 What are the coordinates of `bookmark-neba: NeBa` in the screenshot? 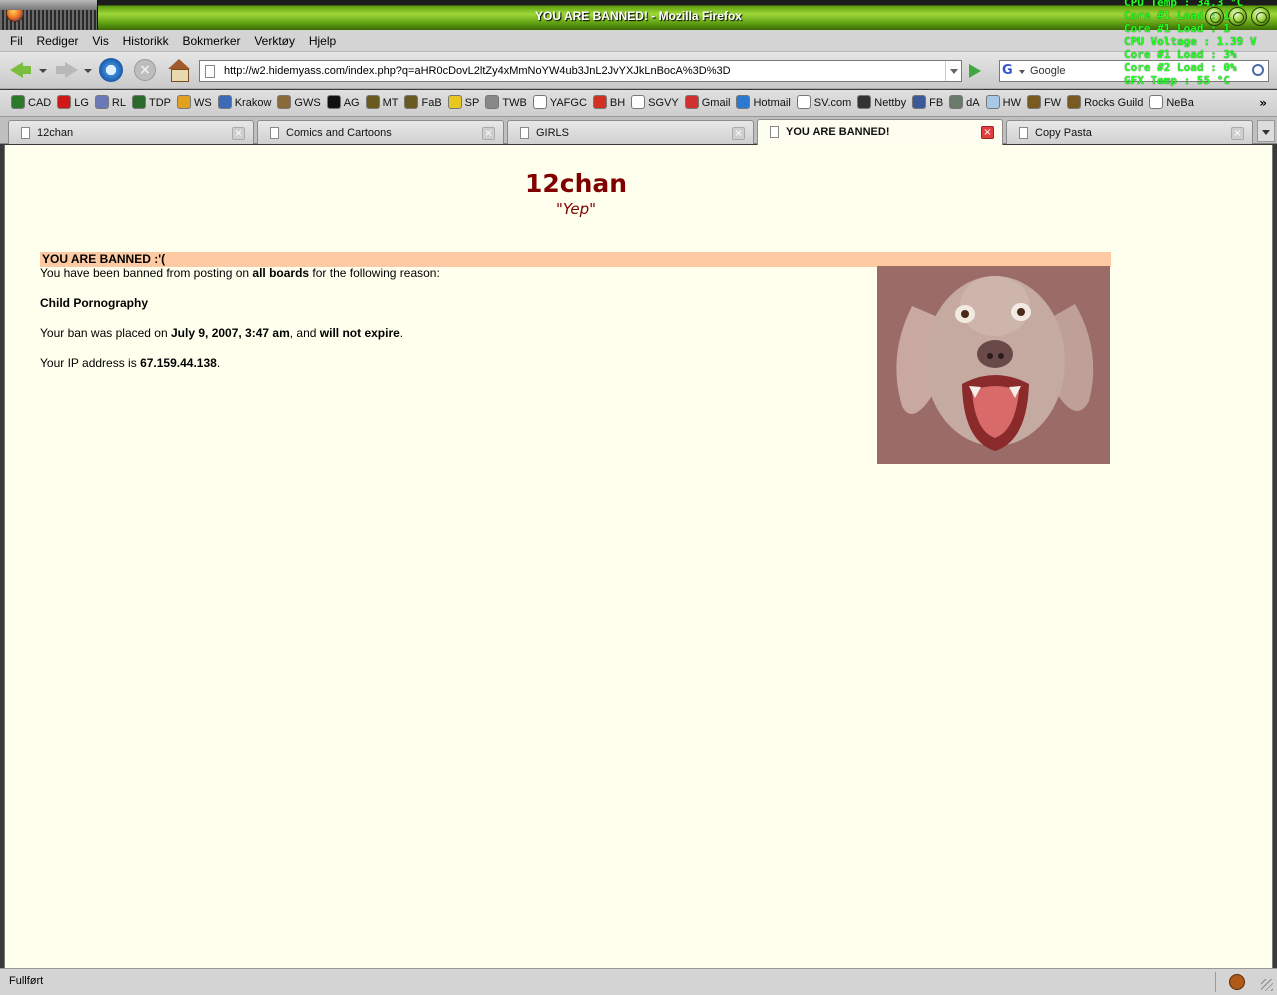 It's located at (1171, 103).